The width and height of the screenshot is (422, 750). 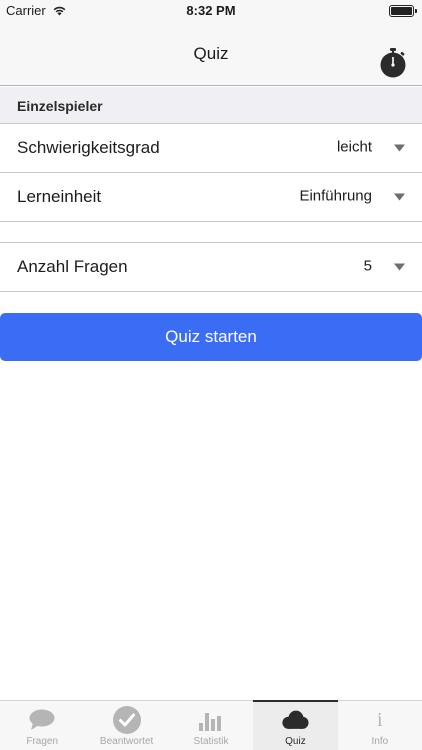 What do you see at coordinates (42, 741) in the screenshot?
I see `tab-label: Fragen` at bounding box center [42, 741].